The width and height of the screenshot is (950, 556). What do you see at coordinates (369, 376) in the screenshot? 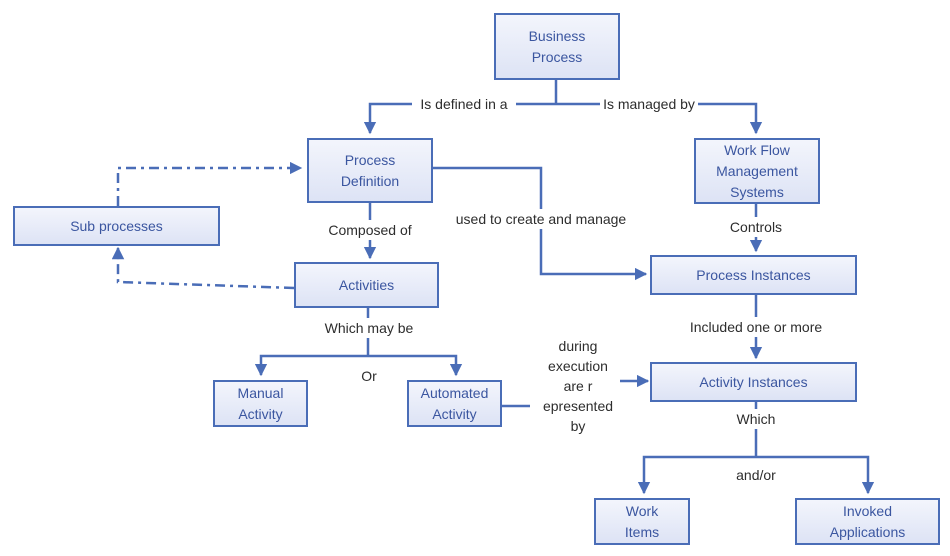
I see `label-or: Or` at bounding box center [369, 376].